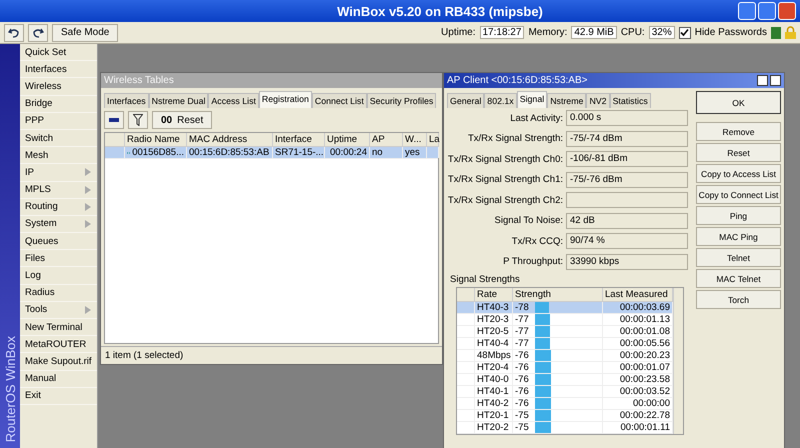 This screenshot has height=448, width=800. Describe the element at coordinates (738, 299) in the screenshot. I see `dialog-button: Torch` at that location.